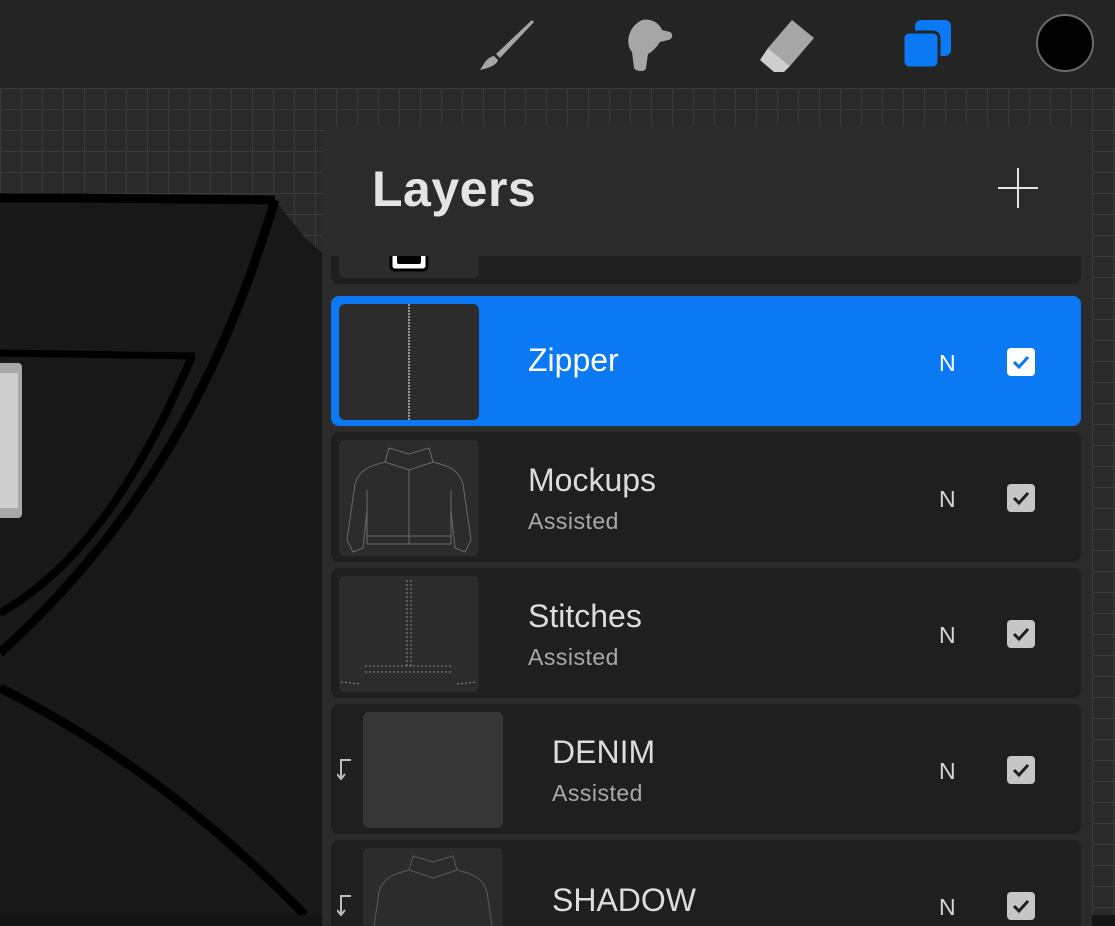 The height and width of the screenshot is (926, 1115). Describe the element at coordinates (454, 189) in the screenshot. I see `panel-title: Layers` at that location.